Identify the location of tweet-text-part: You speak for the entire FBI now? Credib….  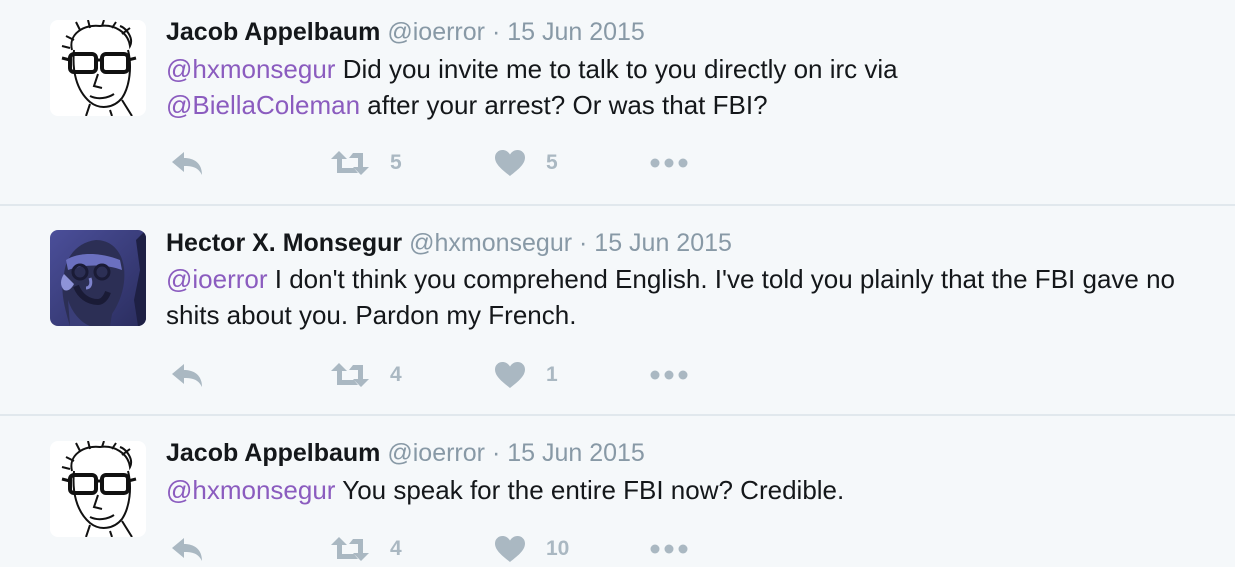
(590, 490).